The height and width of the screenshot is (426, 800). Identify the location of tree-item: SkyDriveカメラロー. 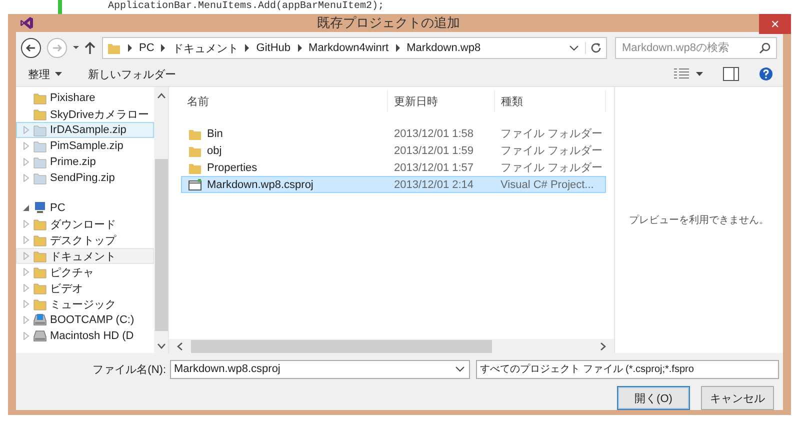
(85, 114).